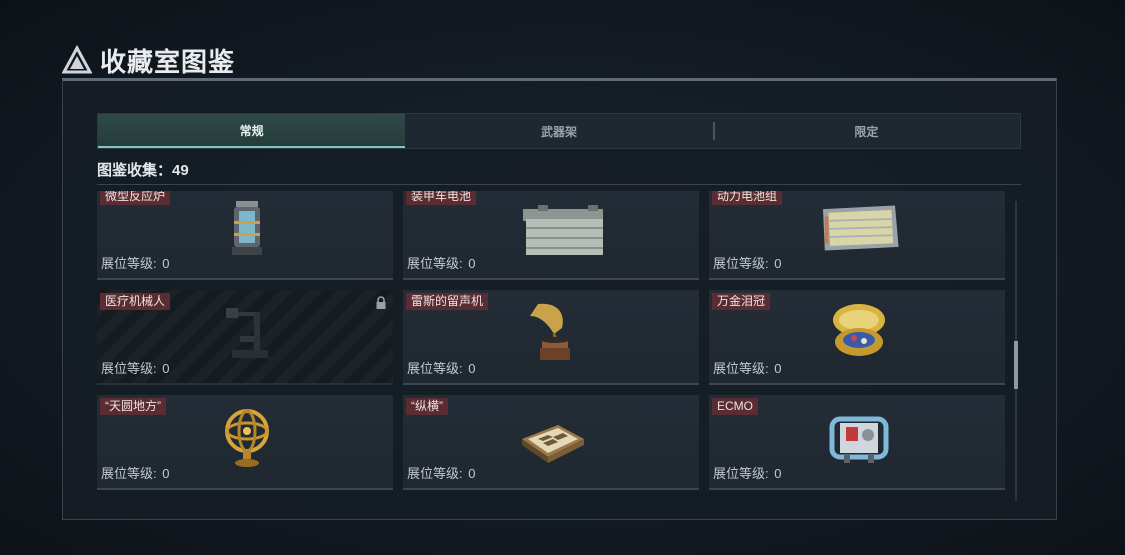  I want to click on collection-label: 图鉴收集：, so click(135, 170).